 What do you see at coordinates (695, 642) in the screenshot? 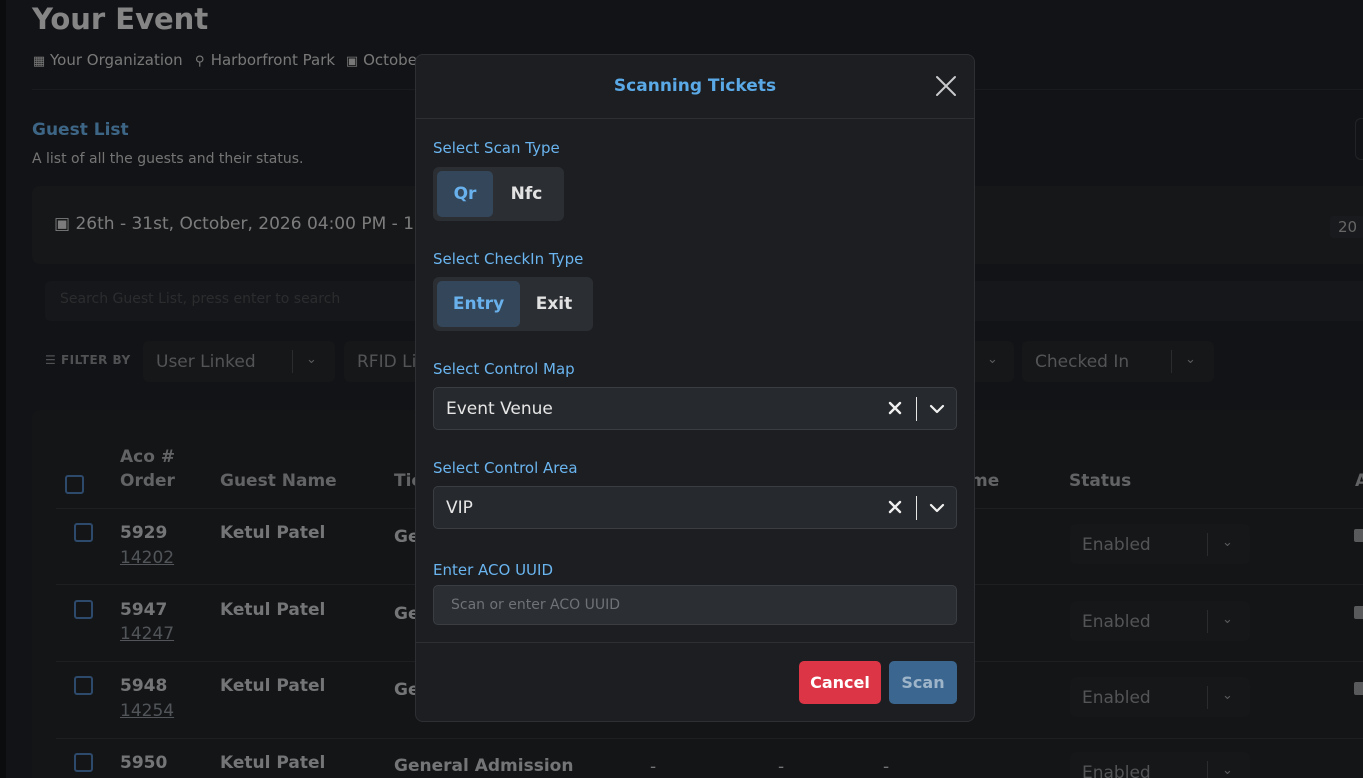
I see `modal-footer-divider` at bounding box center [695, 642].